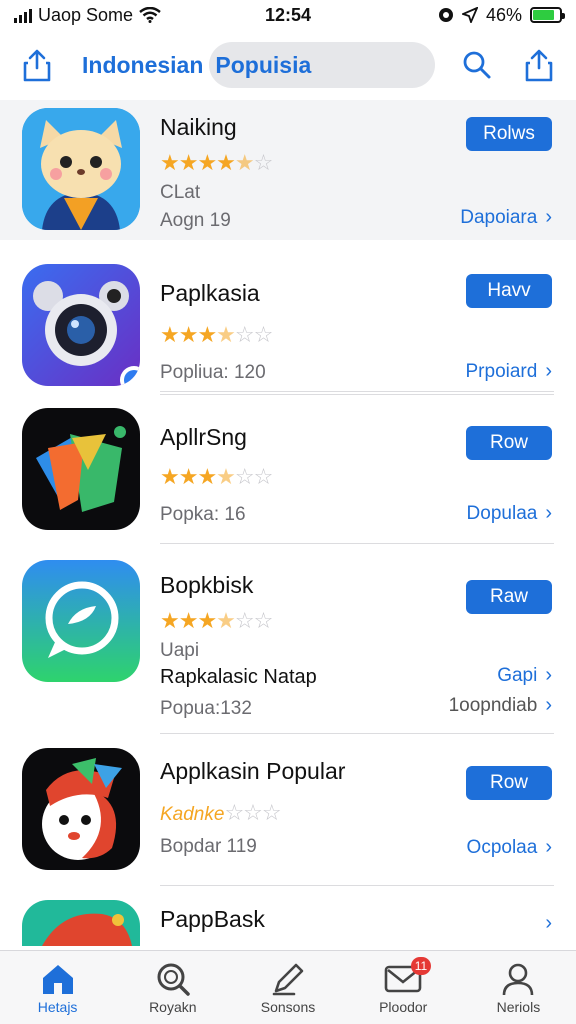 The width and height of the screenshot is (576, 1024). I want to click on tab-label: Neriols, so click(518, 1007).